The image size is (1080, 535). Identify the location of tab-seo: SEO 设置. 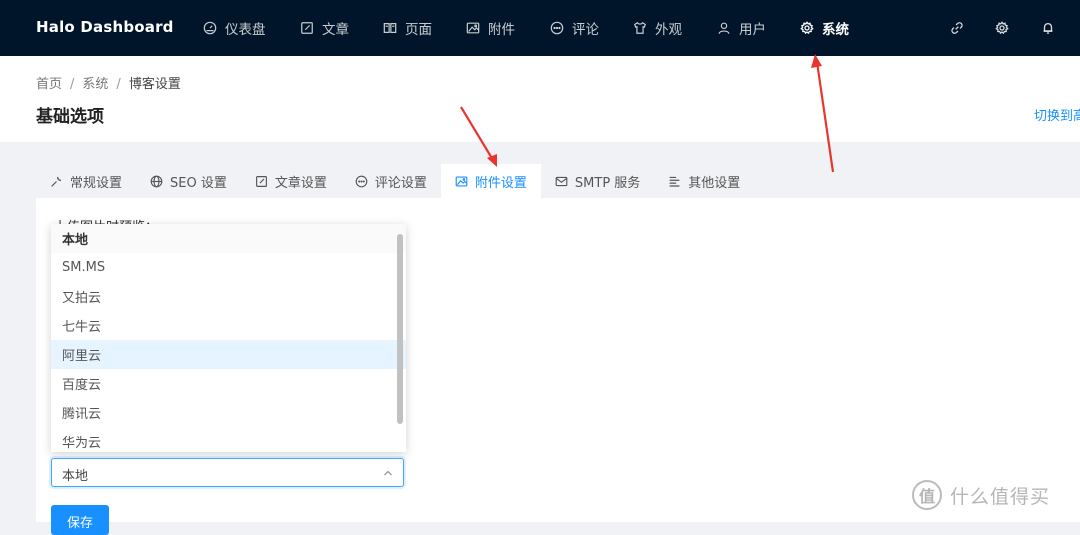
(188, 181).